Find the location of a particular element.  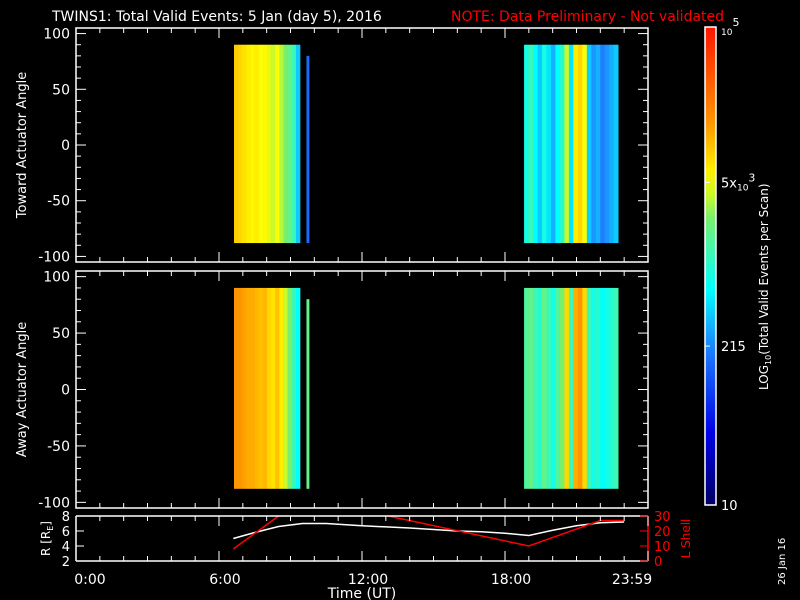

colorbar-tick-label: 10 is located at coordinates (729, 506).